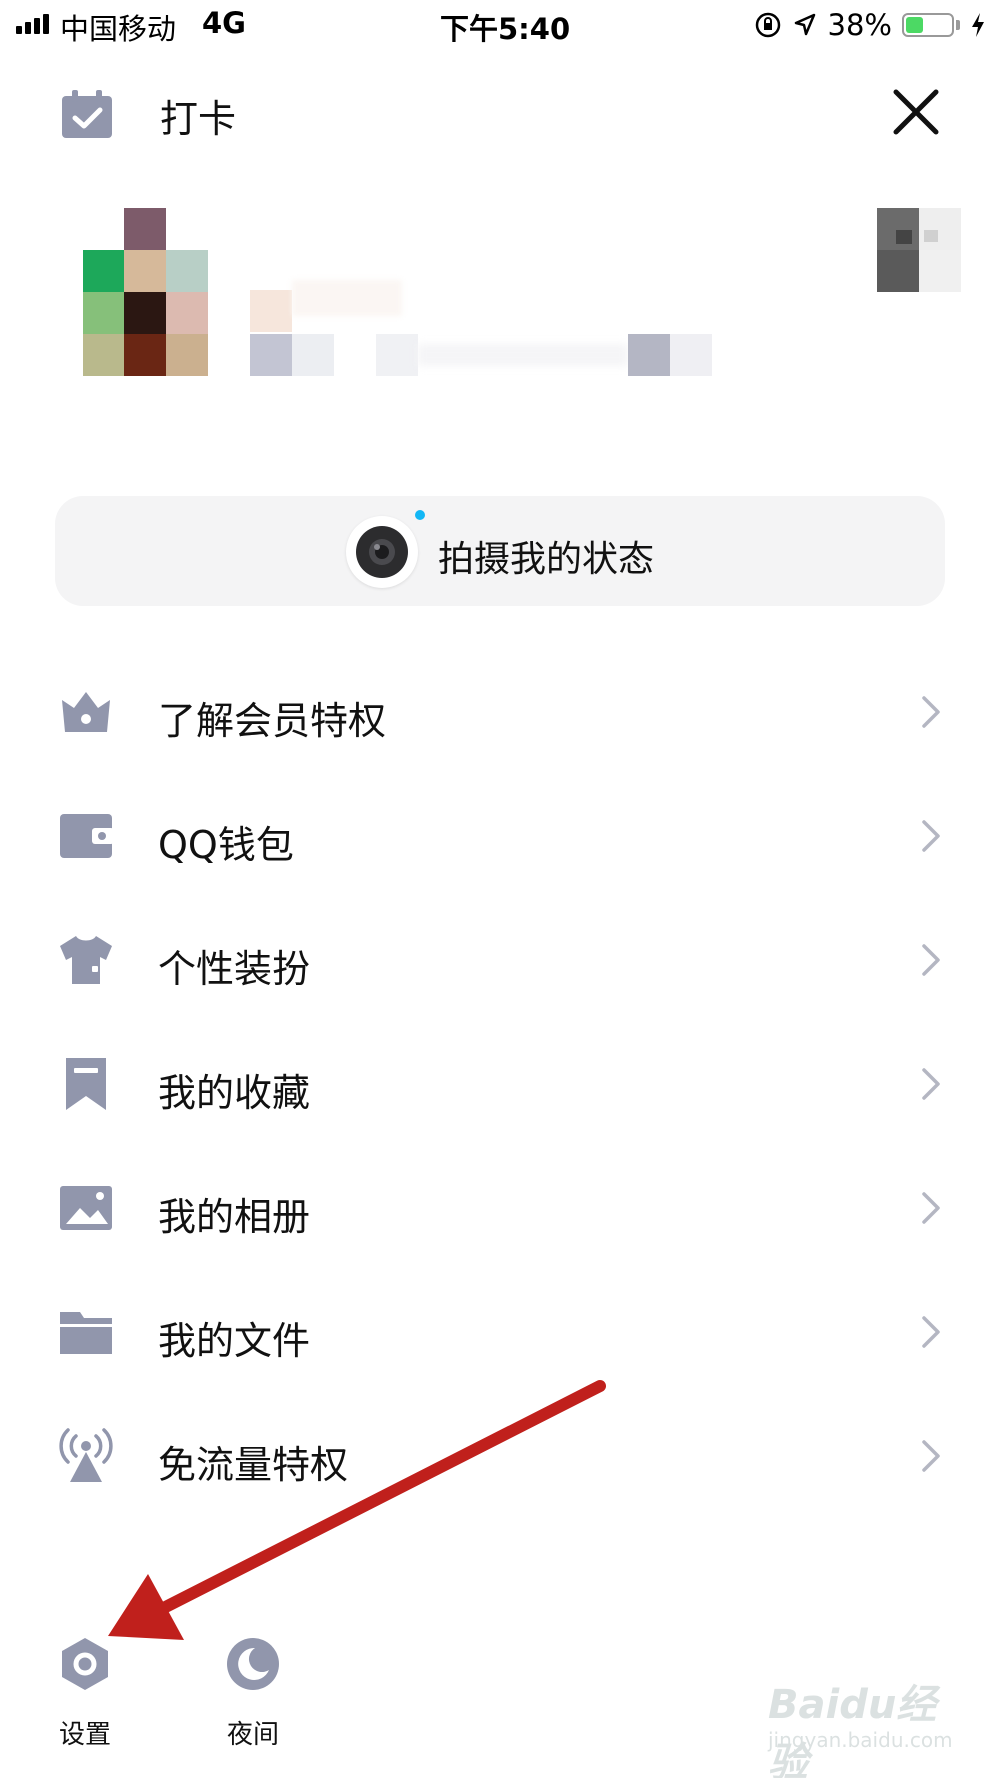 The width and height of the screenshot is (1000, 1778). Describe the element at coordinates (958, 25) in the screenshot. I see `battery-cap` at that location.